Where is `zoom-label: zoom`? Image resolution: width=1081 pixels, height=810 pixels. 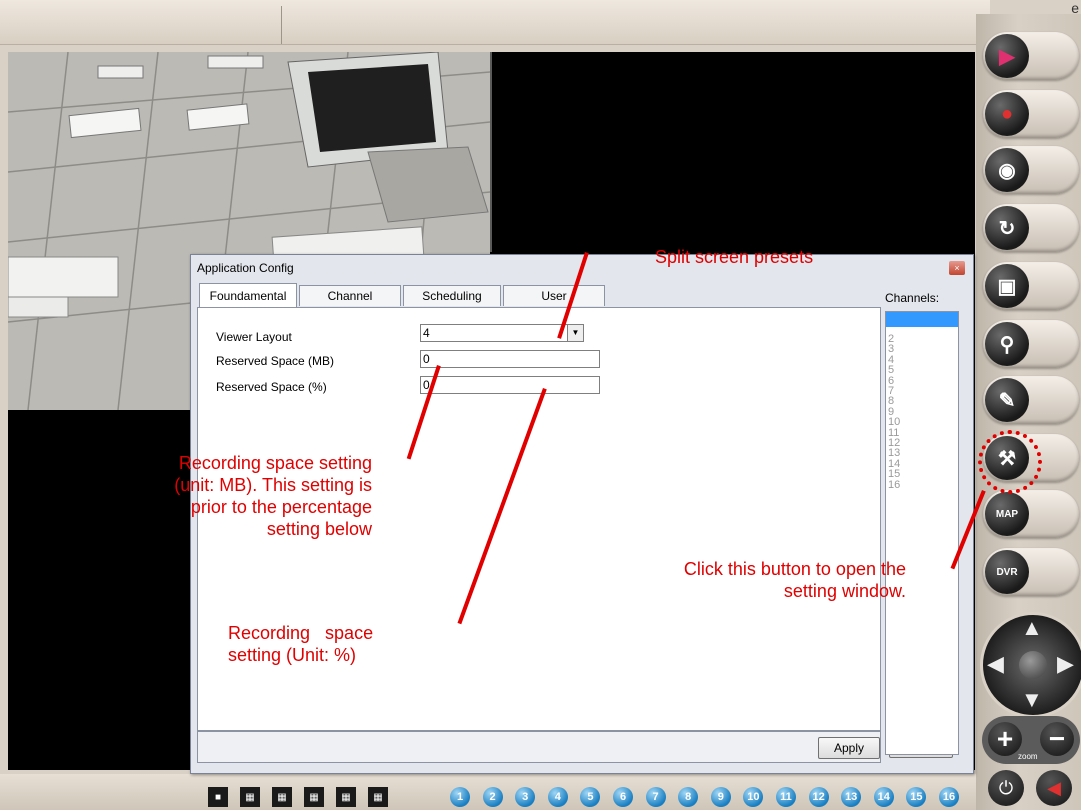
zoom-label: zoom is located at coordinates (1028, 756).